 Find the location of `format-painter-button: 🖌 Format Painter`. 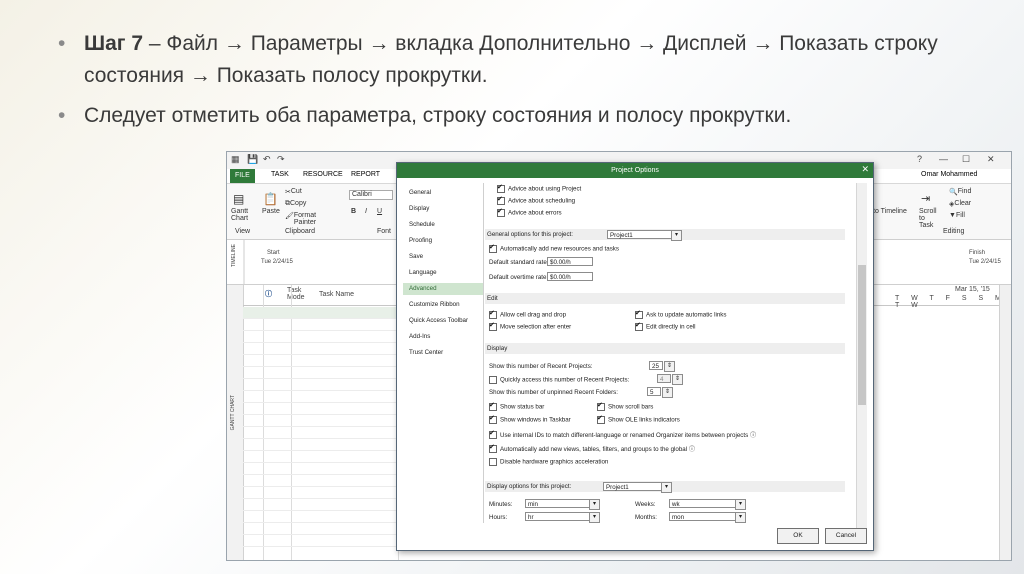

format-painter-button: 🖌 Format Painter is located at coordinates (300, 219).